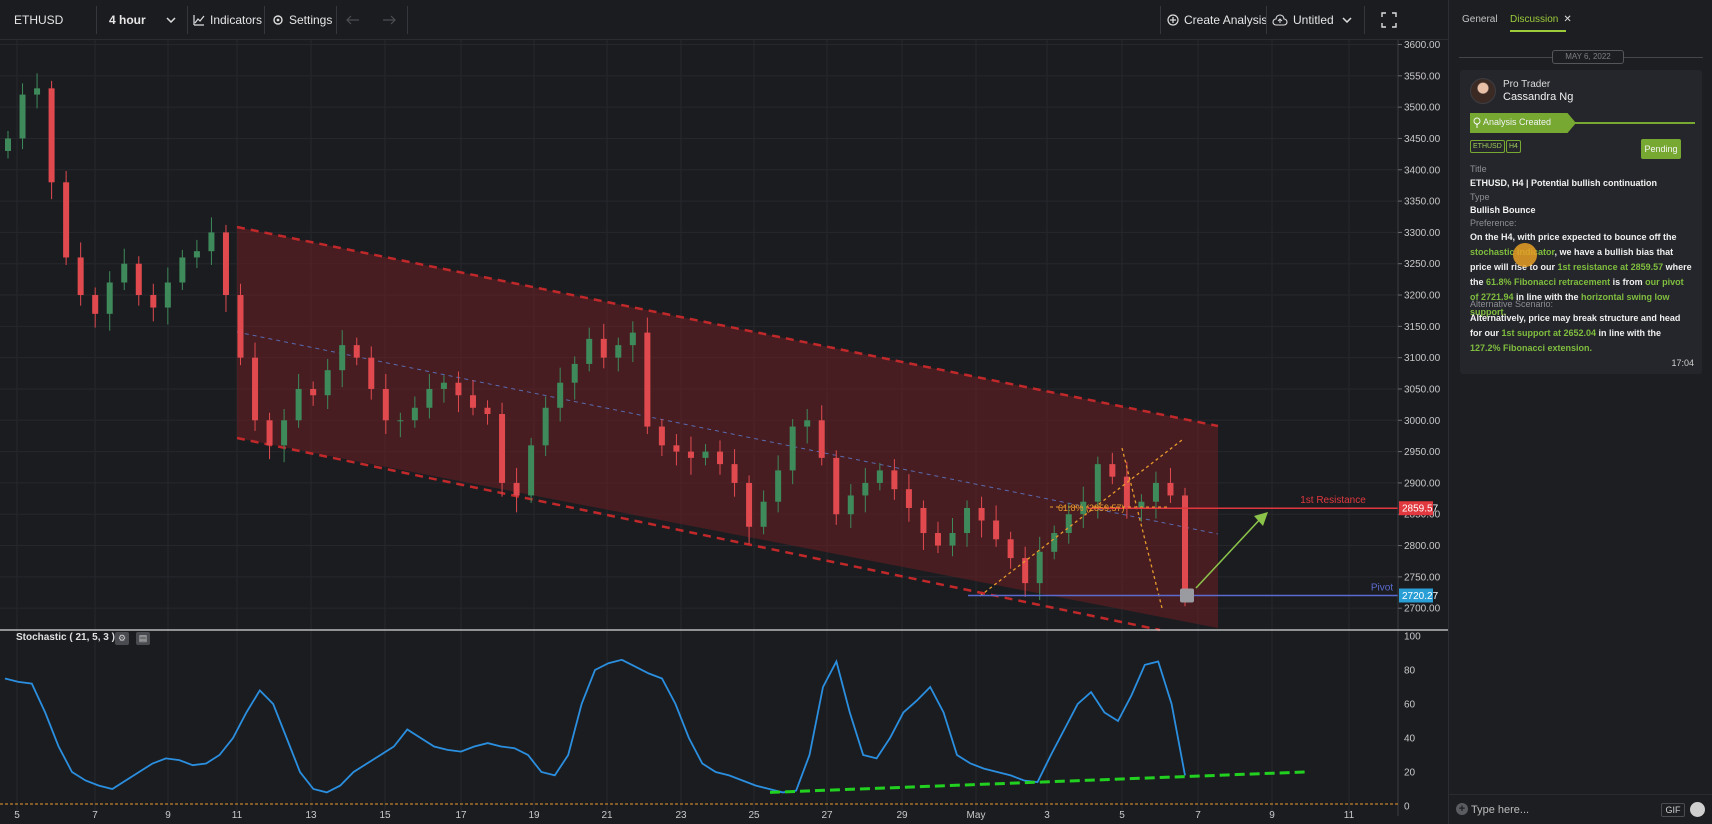  What do you see at coordinates (1483, 91) in the screenshot?
I see `avatar` at bounding box center [1483, 91].